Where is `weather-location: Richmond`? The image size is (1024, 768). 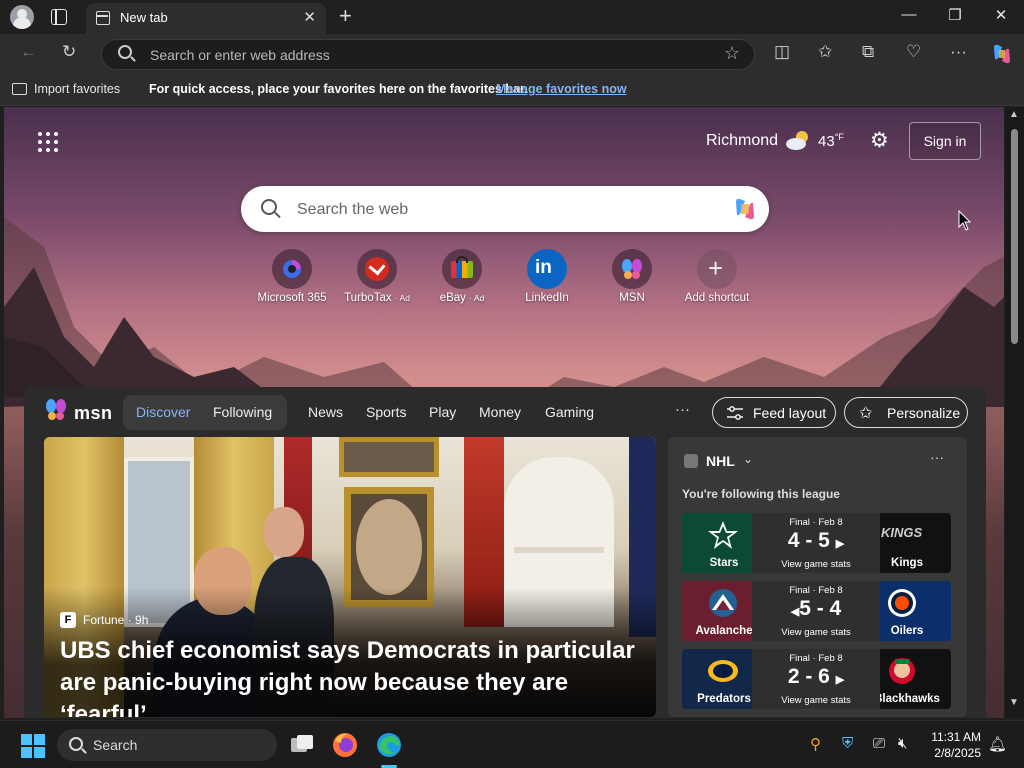 weather-location: Richmond is located at coordinates (742, 141).